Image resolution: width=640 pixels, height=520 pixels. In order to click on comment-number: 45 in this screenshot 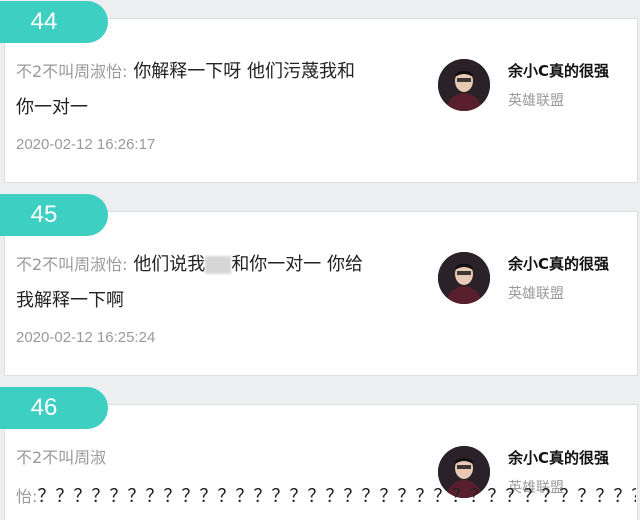, I will do `click(44, 214)`.